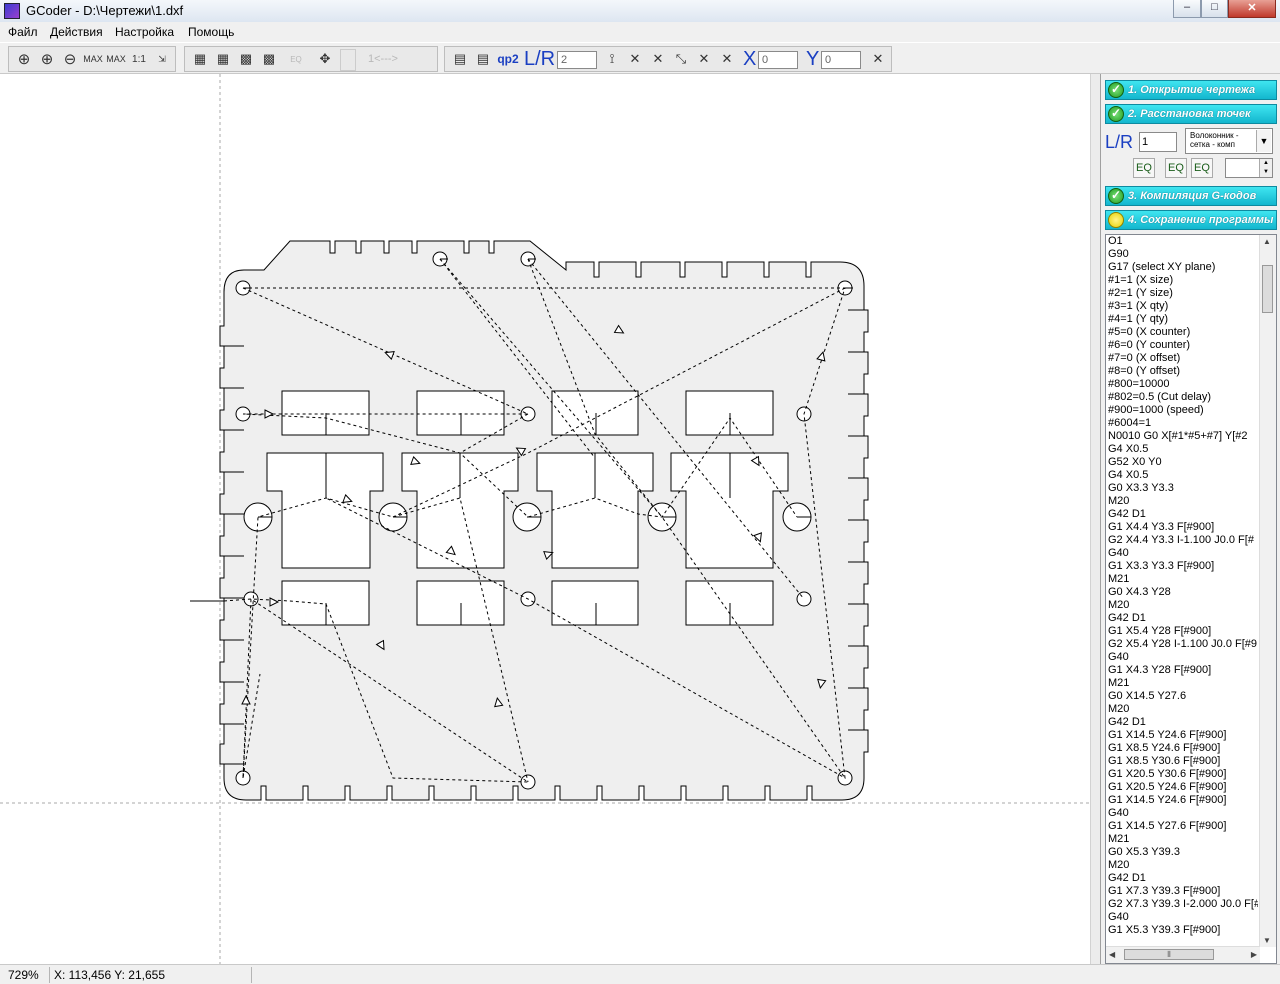  I want to click on gcode-line: #802=0.5 (Cut delay), so click(1183, 397).